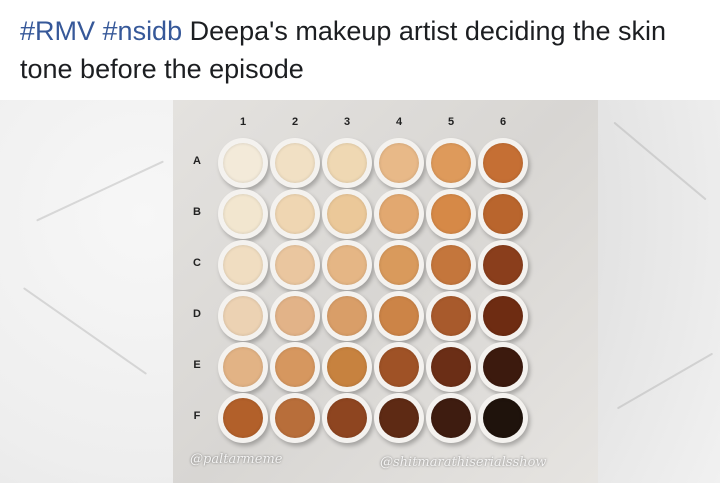 This screenshot has width=720, height=490. I want to click on swatch-fill-C4, so click(399, 265).